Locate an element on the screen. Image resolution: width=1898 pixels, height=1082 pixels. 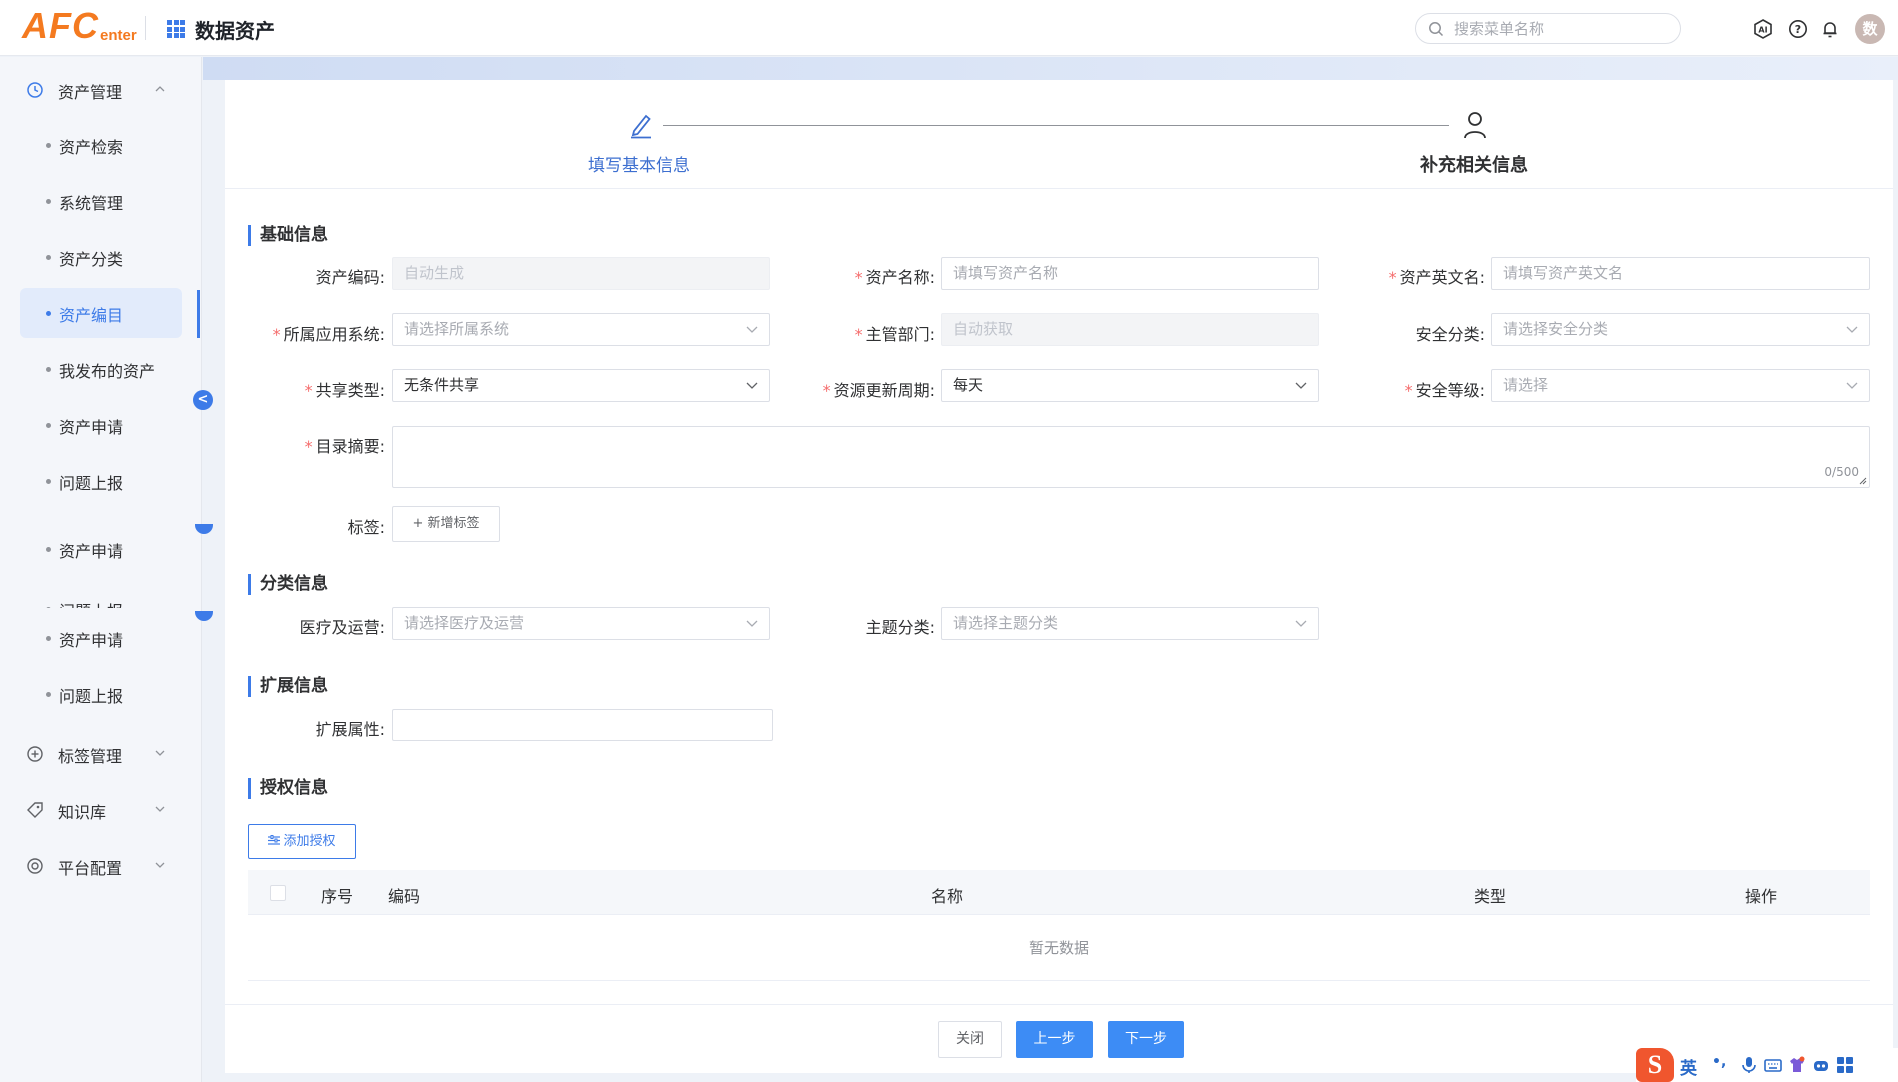
skin-icon is located at coordinates (1797, 1065).